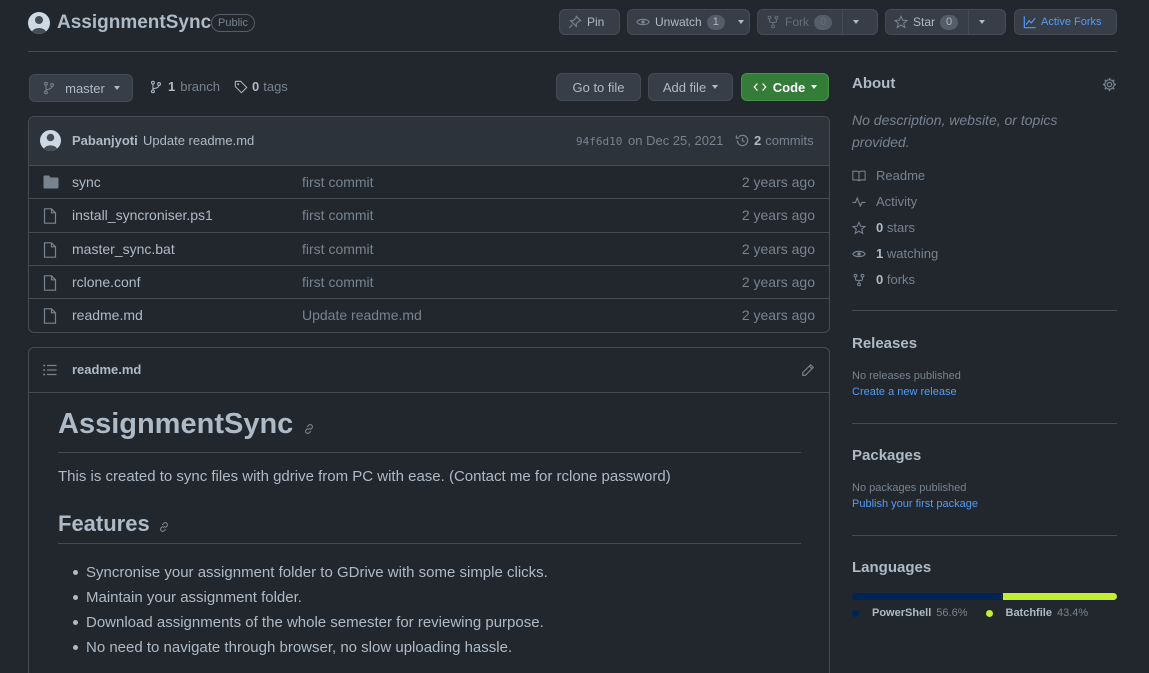  What do you see at coordinates (883, 227) in the screenshot?
I see `stars-link: 0 stars` at bounding box center [883, 227].